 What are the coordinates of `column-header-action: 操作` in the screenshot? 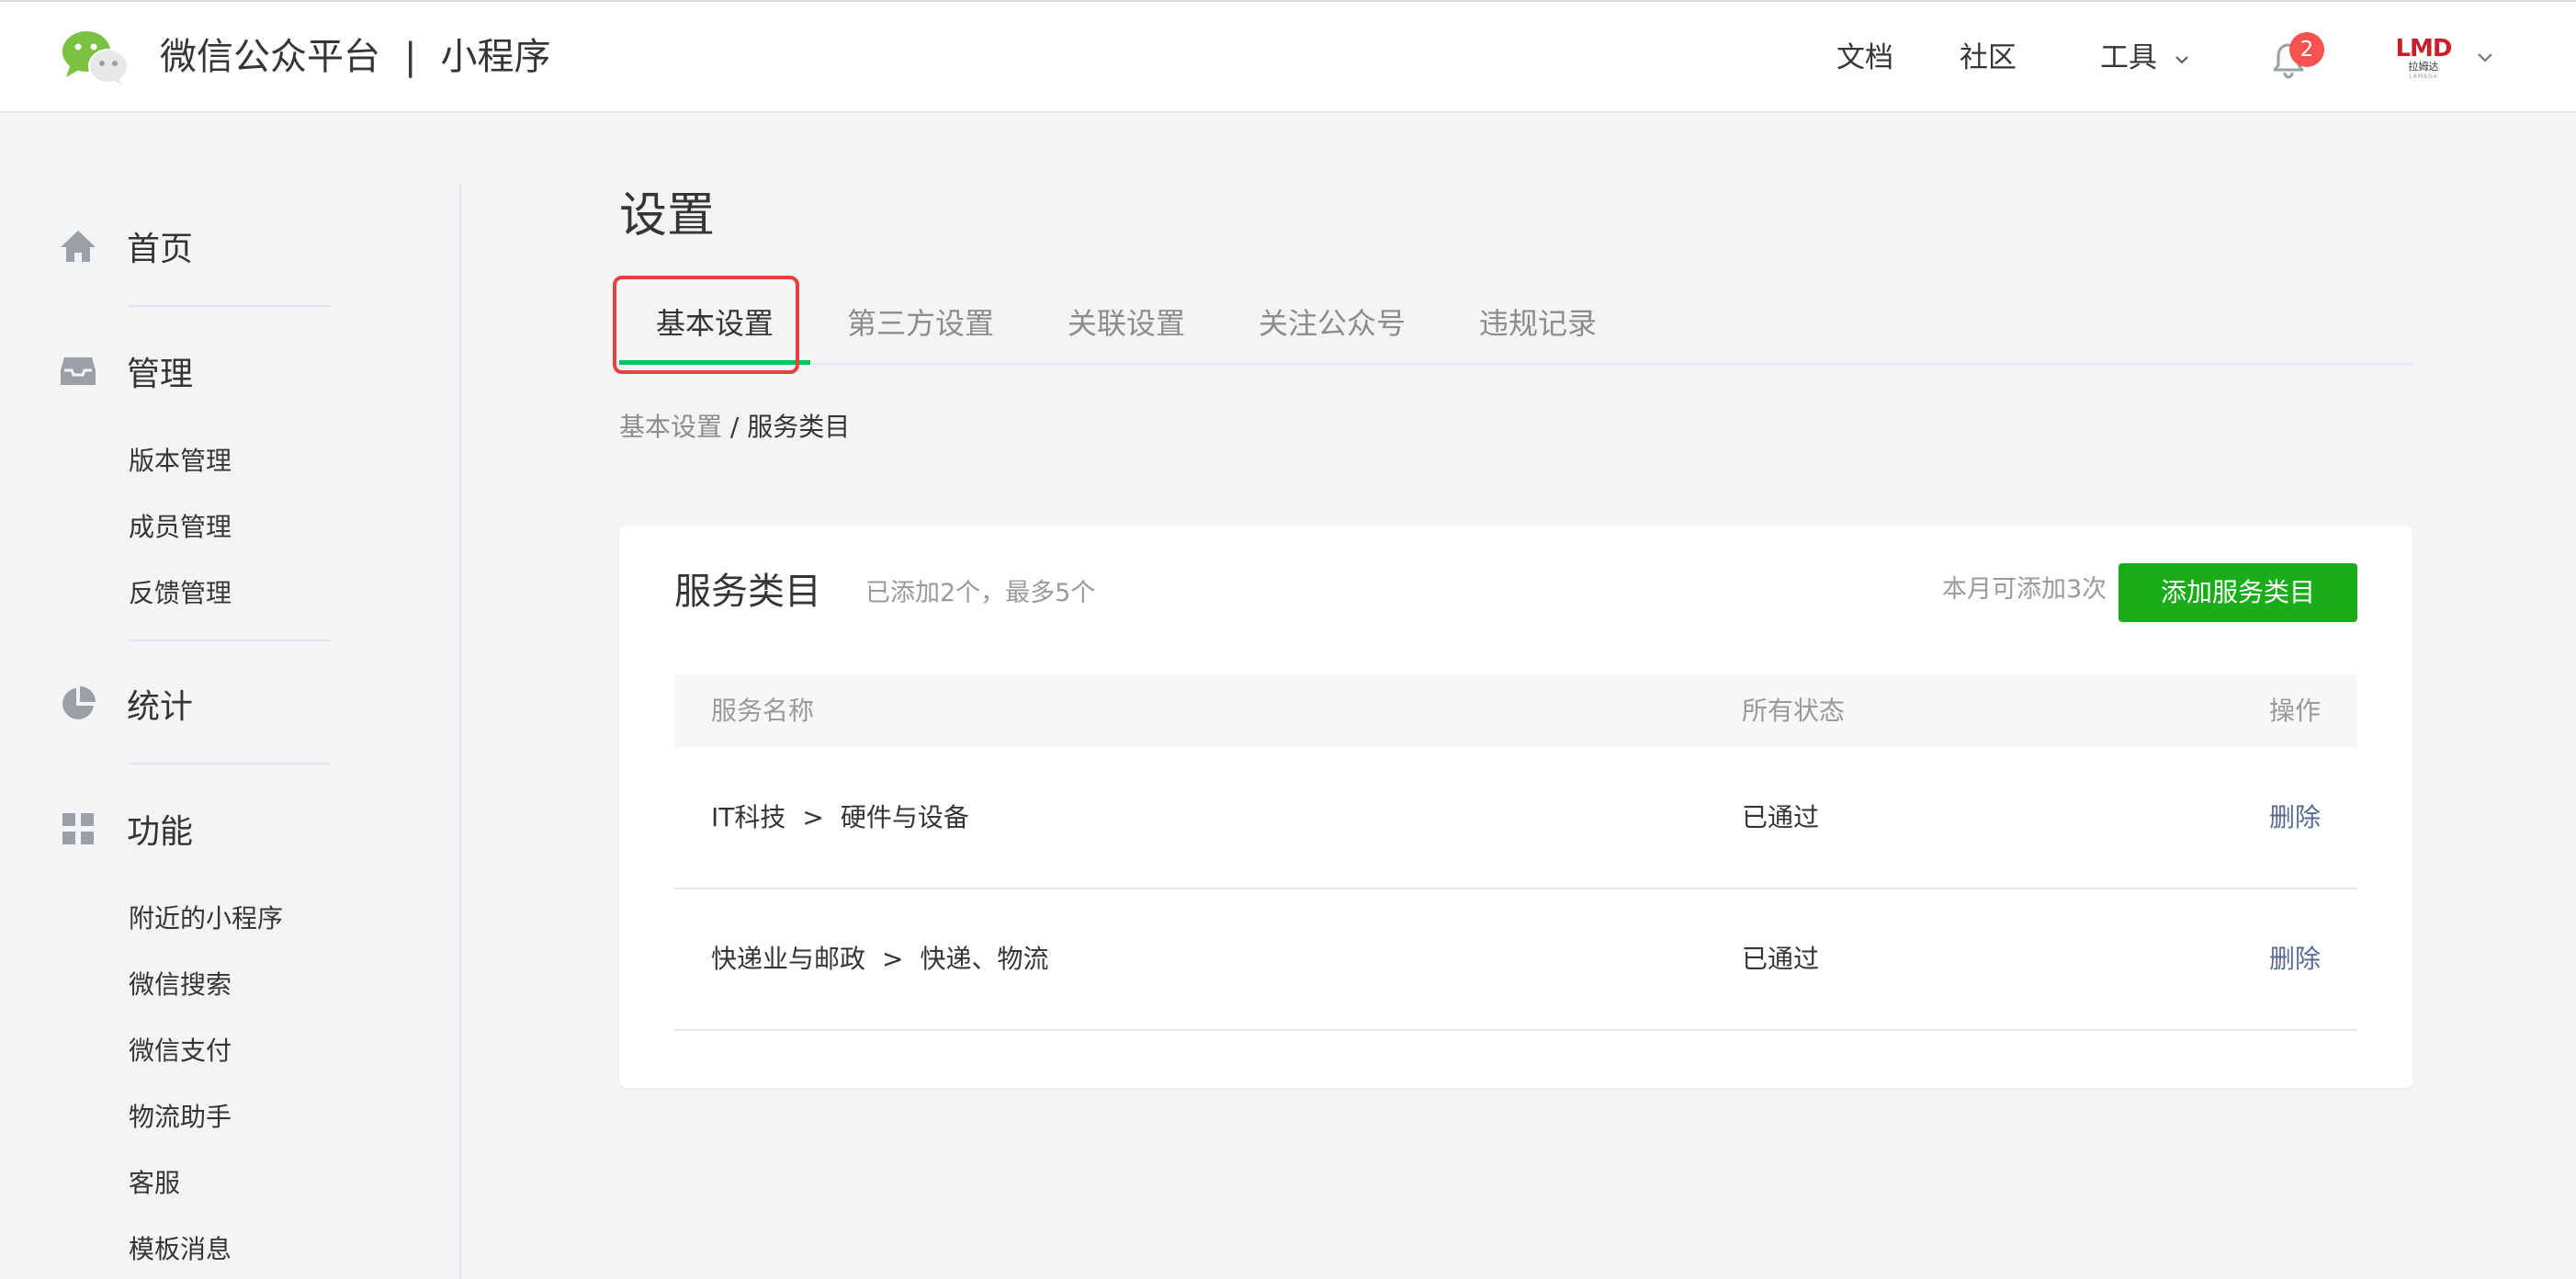 It's located at (2294, 711).